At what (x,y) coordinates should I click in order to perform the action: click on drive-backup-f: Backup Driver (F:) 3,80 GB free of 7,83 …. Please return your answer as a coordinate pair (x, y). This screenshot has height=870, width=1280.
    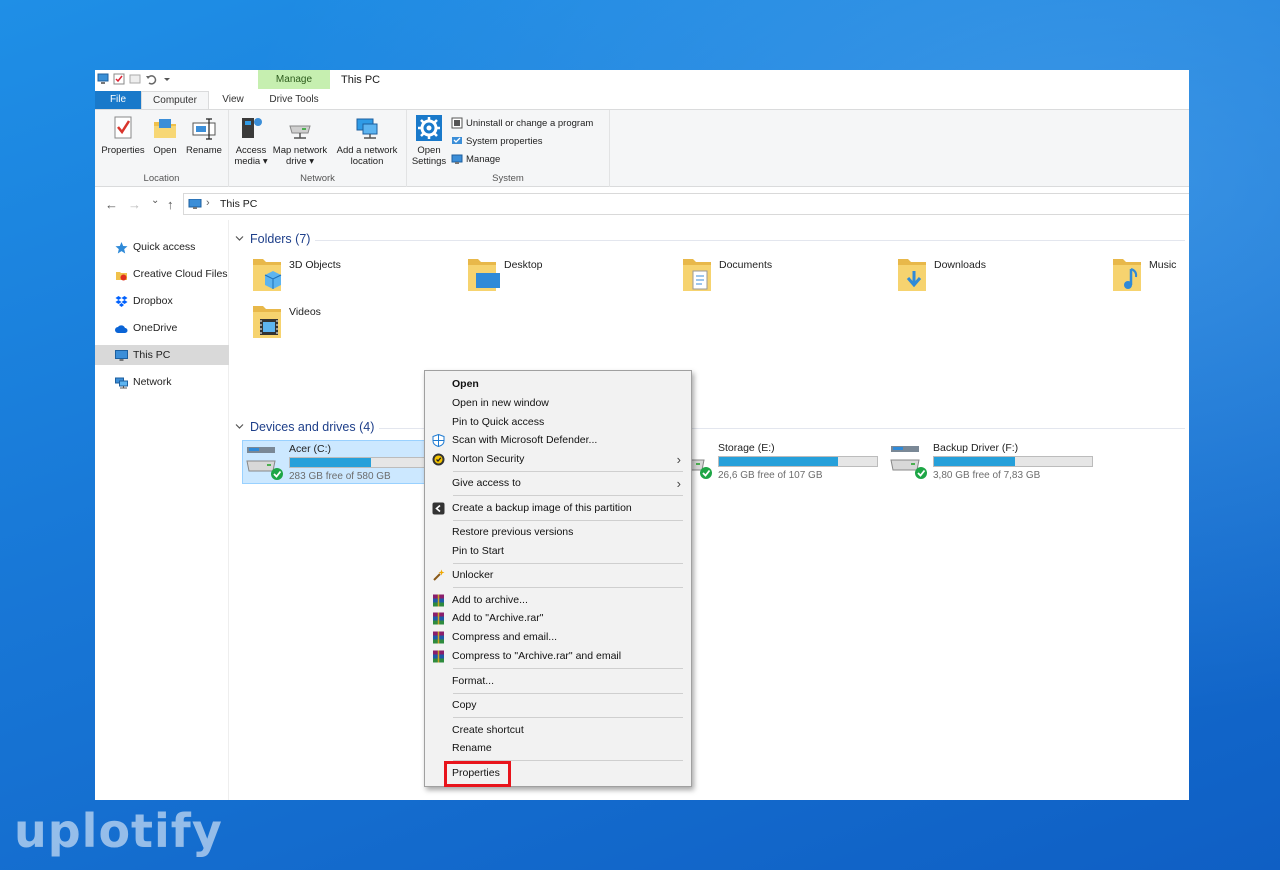
    Looking at the image, I should click on (992, 462).